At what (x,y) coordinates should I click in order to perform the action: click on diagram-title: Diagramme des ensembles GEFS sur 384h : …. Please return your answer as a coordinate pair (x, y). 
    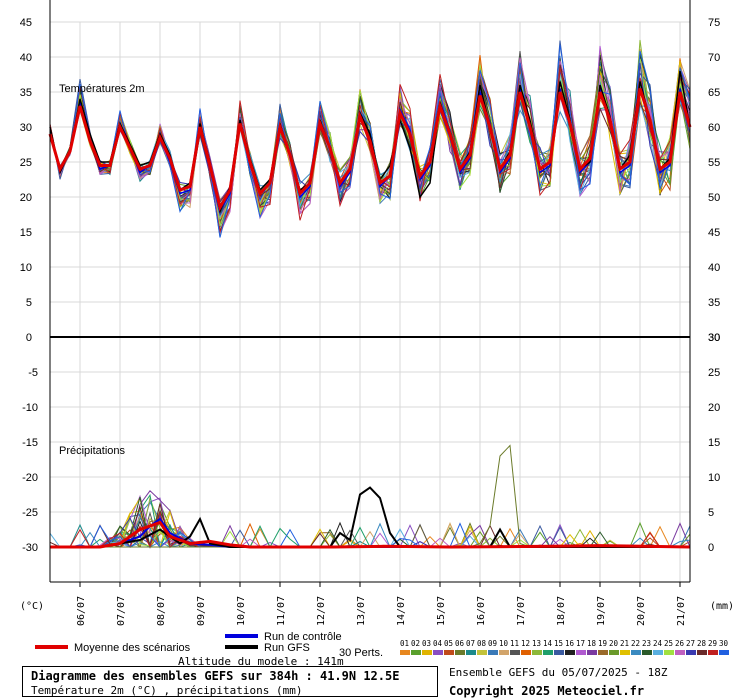
    Looking at the image, I should click on (215, 676).